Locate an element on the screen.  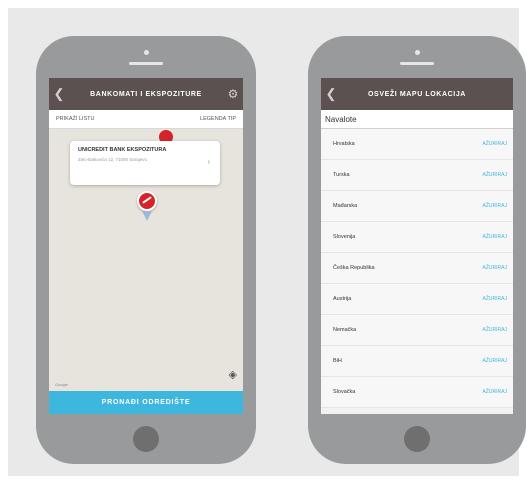
show-list-link: PRIKAŽI LISTU is located at coordinates (75, 119).